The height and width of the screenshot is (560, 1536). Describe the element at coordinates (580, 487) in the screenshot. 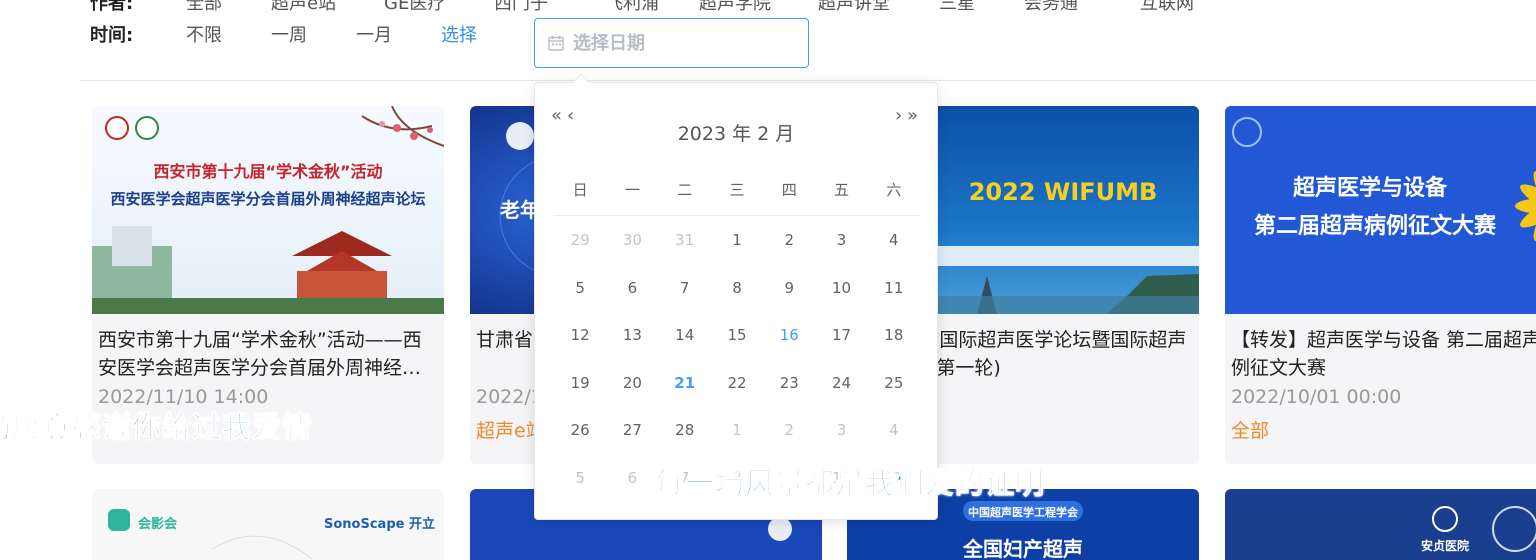

I see `day-cell-next-month: 5` at that location.